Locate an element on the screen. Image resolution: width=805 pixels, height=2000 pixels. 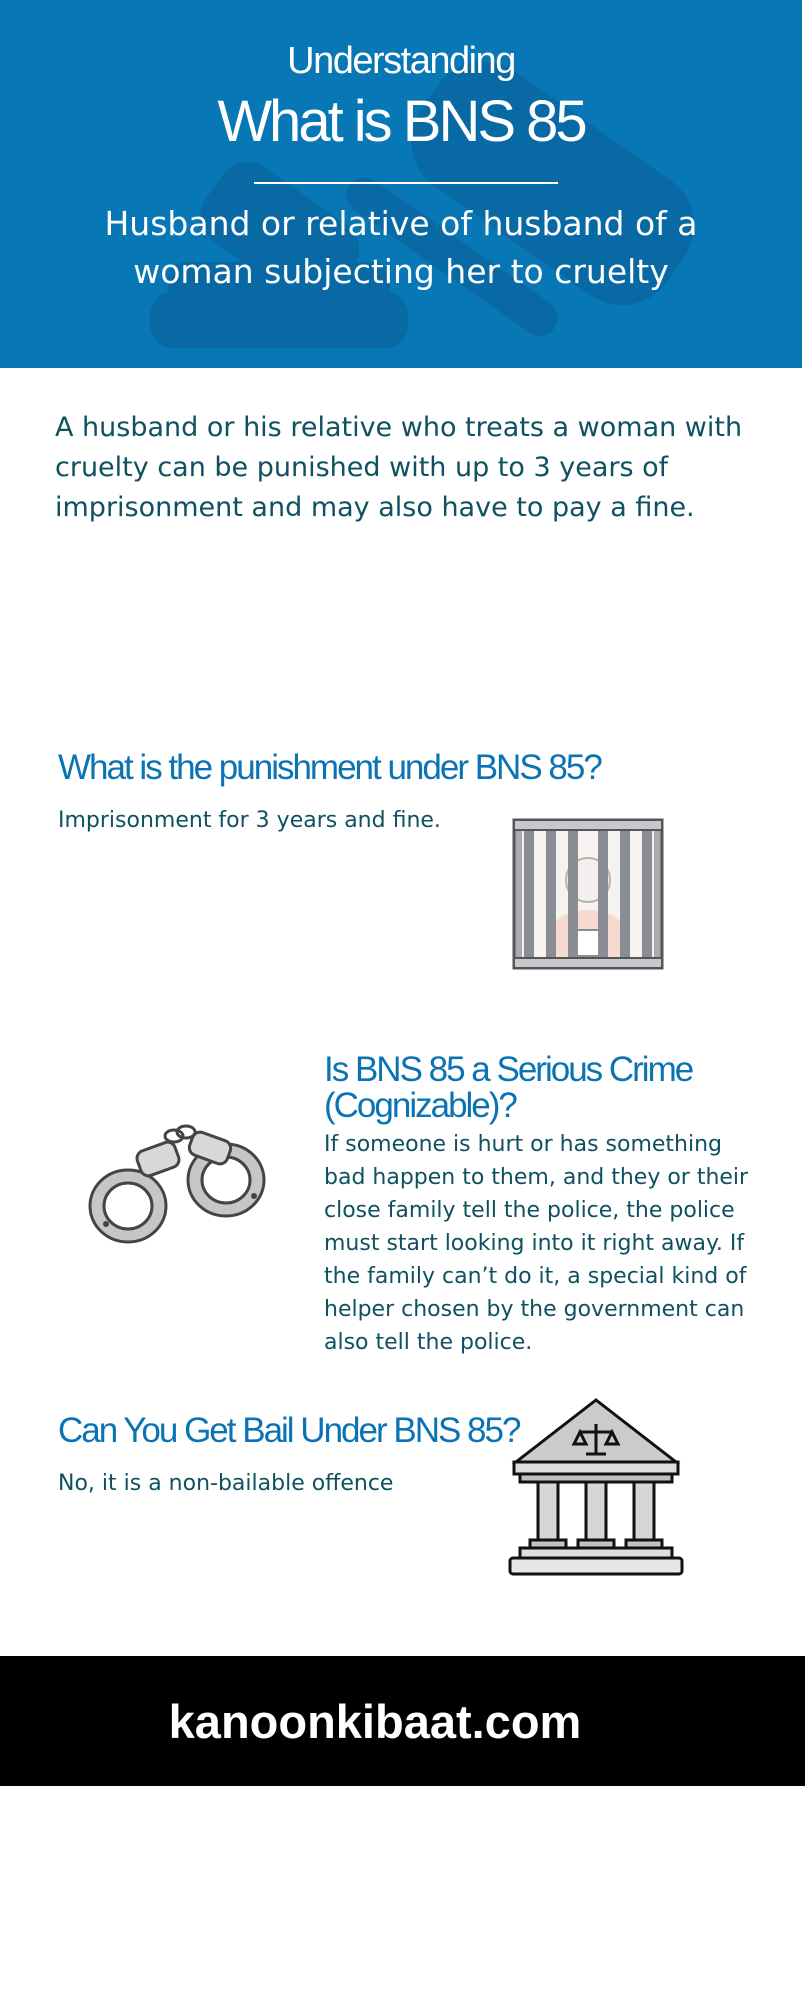
punishment-heading: What is the punishment under BNS 85? is located at coordinates (330, 767).